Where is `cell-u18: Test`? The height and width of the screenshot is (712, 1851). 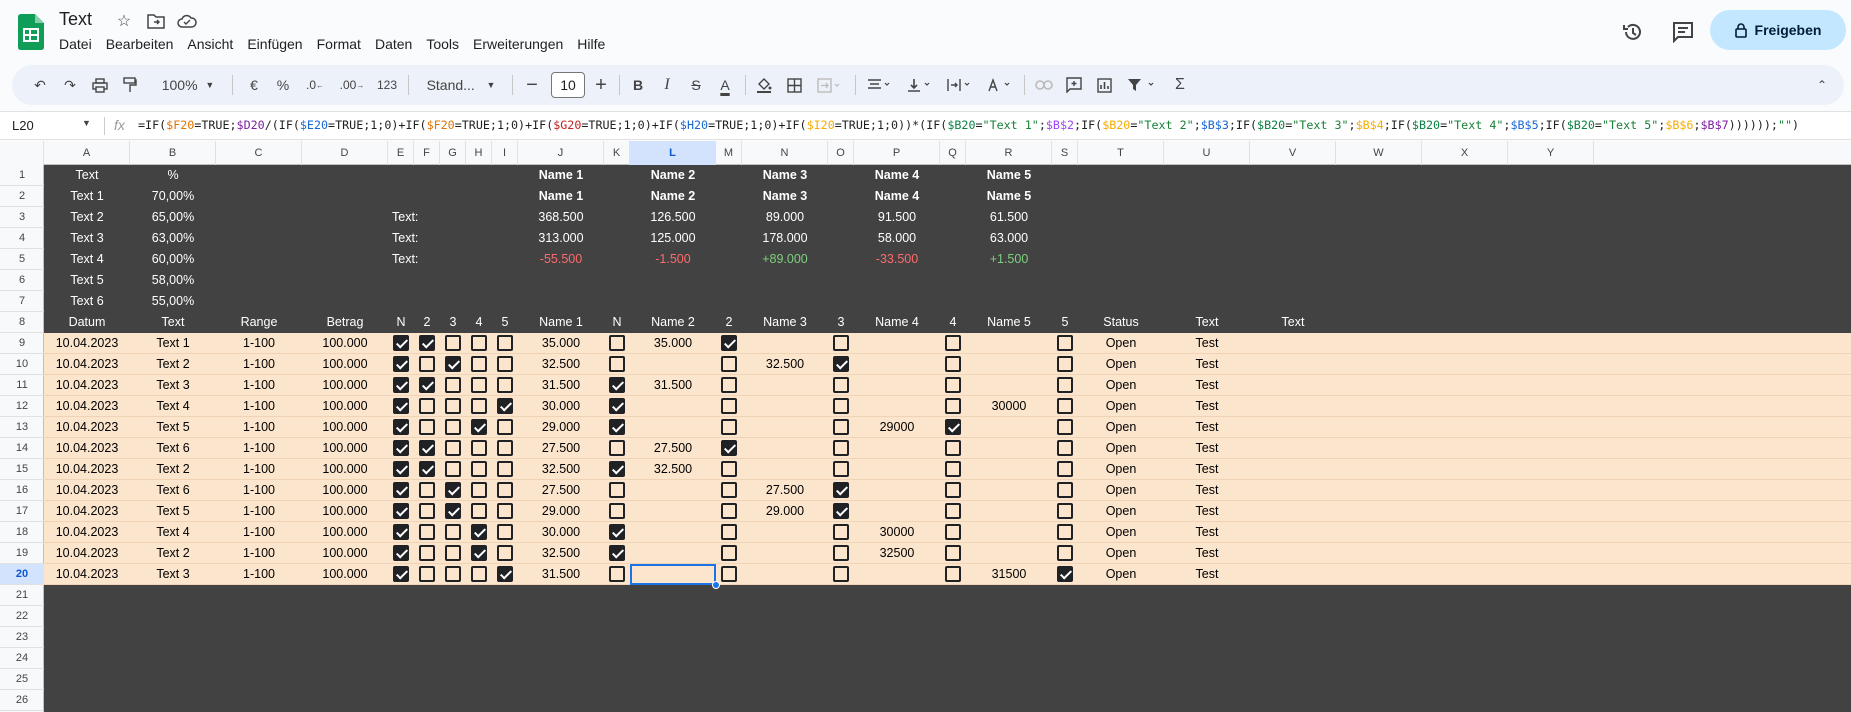 cell-u18: Test is located at coordinates (1207, 532).